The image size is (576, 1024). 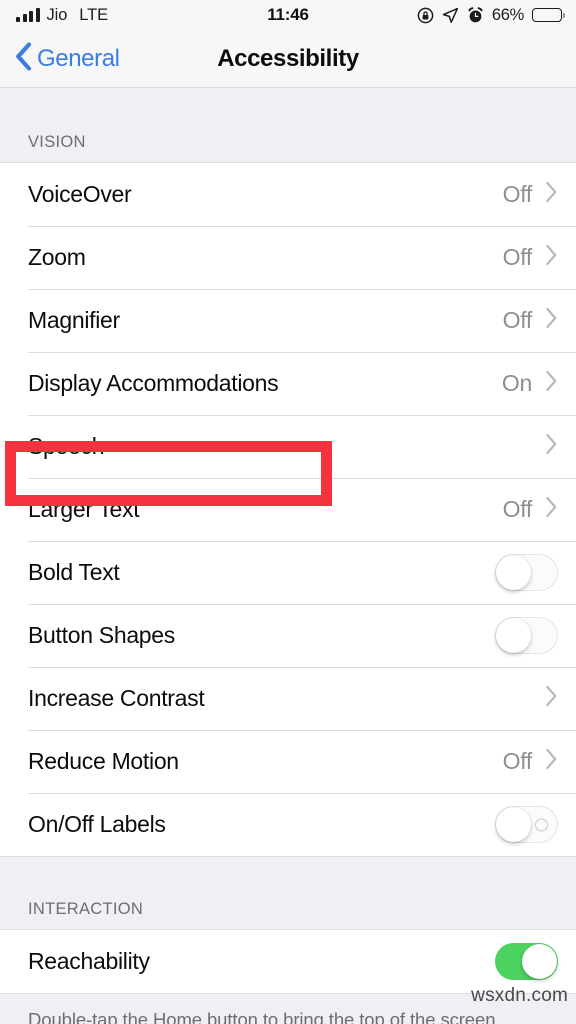 I want to click on rotation-lock-icon, so click(x=425, y=15).